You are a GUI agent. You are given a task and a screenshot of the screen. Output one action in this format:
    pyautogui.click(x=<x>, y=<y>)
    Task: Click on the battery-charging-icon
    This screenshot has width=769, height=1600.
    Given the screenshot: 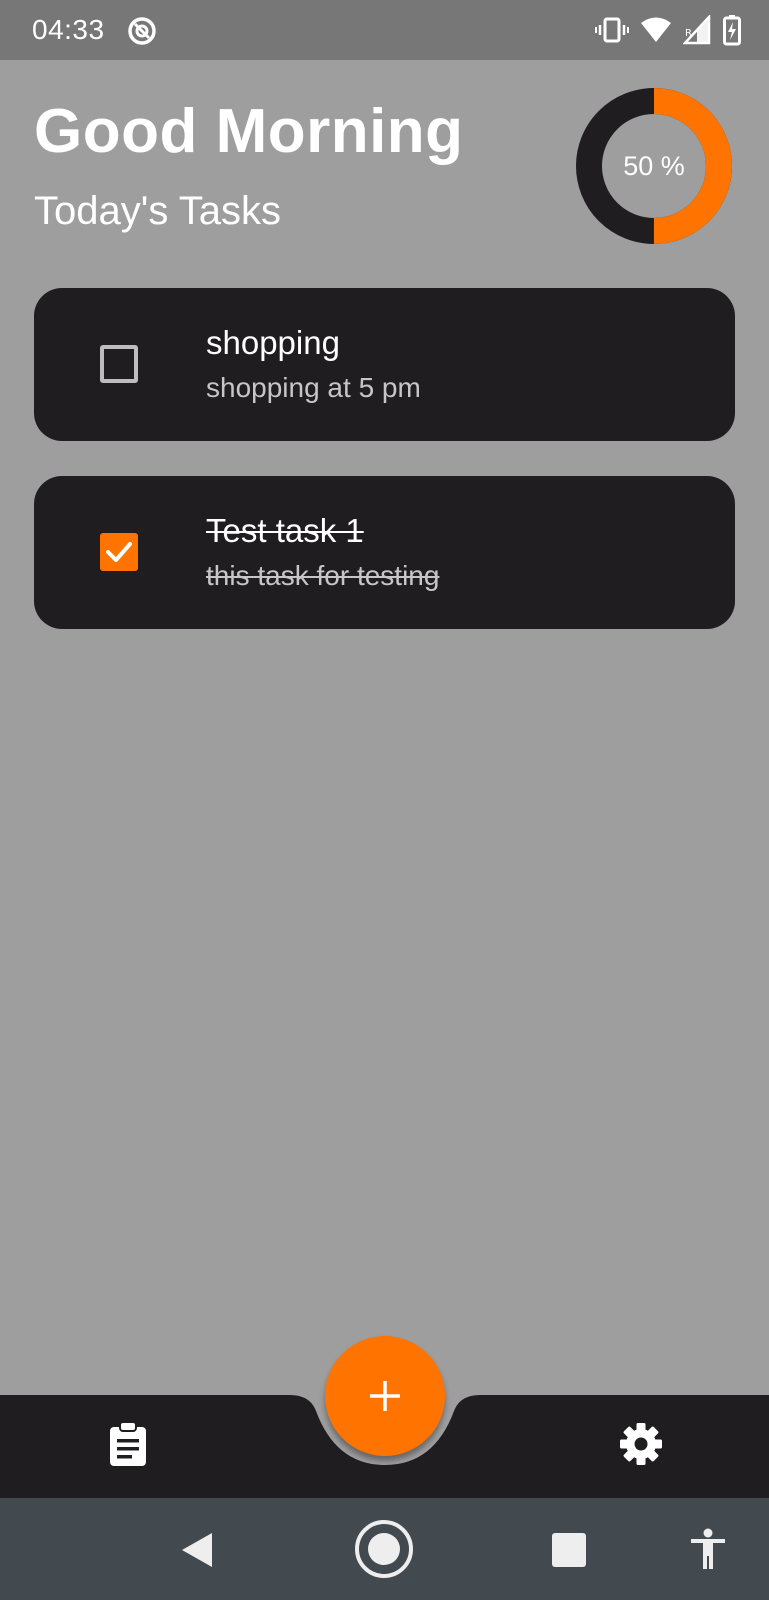 What is the action you would take?
    pyautogui.click(x=732, y=30)
    